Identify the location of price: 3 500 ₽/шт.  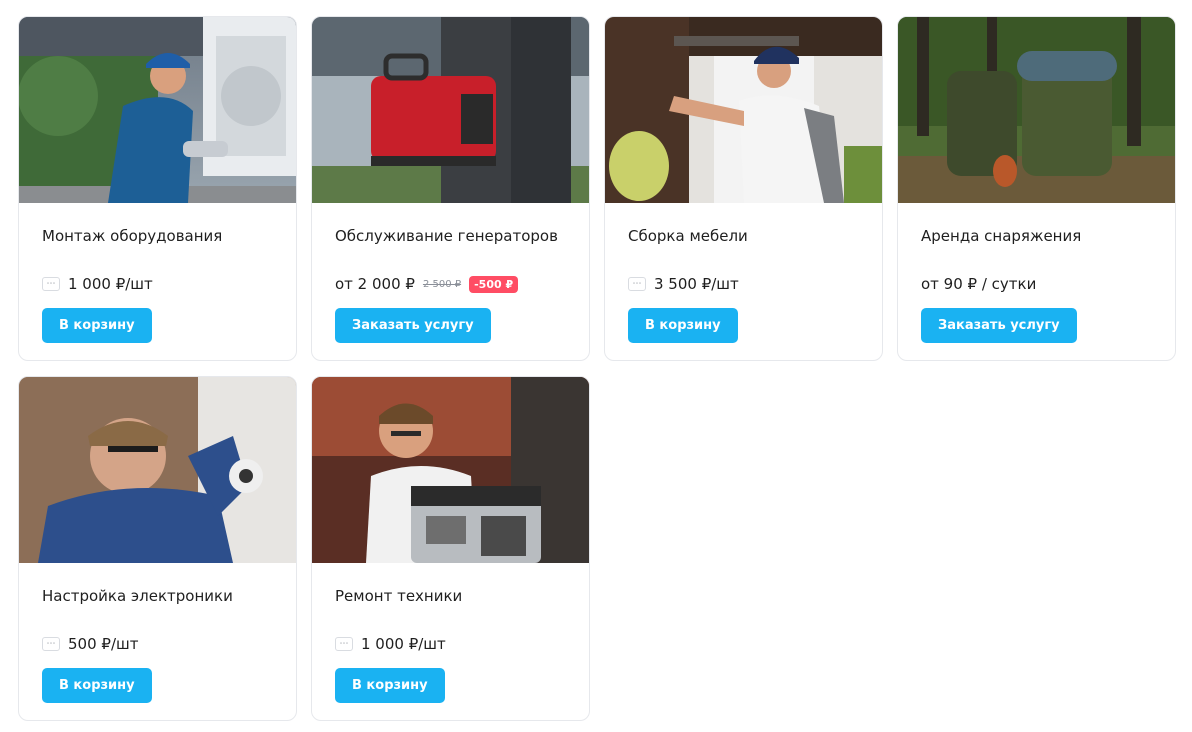
(696, 284).